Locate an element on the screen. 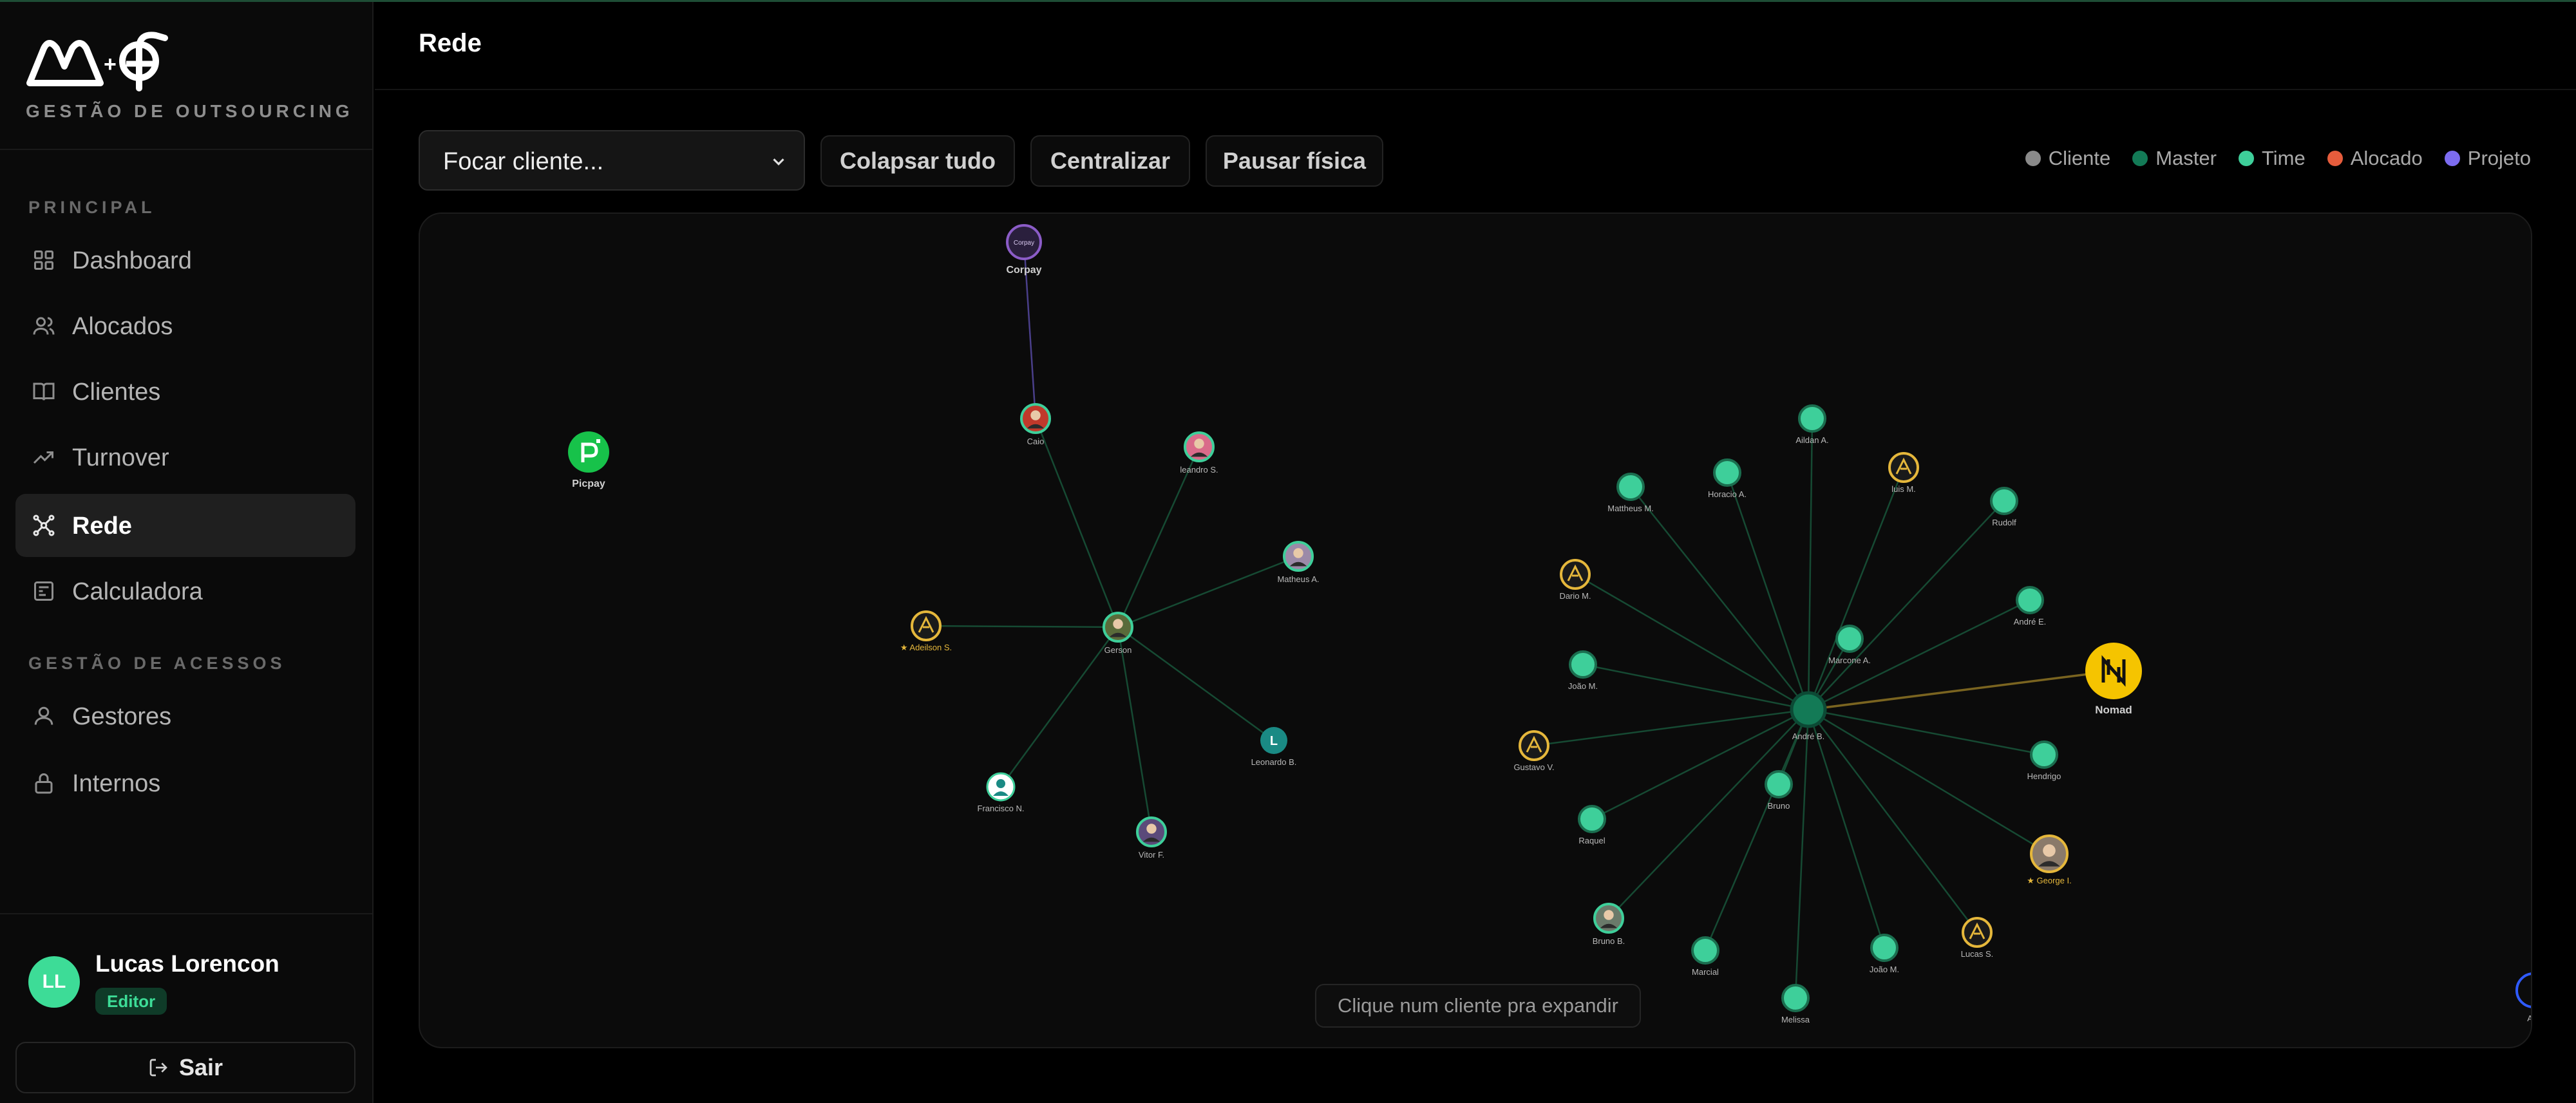 This screenshot has width=2576, height=1103. default-avatar-head-icon is located at coordinates (1001, 783).